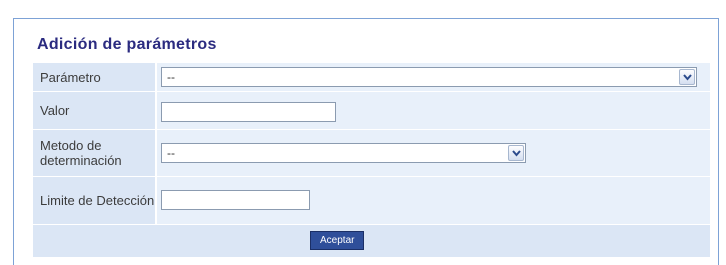 Image resolution: width=726 pixels, height=265 pixels. What do you see at coordinates (127, 44) in the screenshot?
I see `form-title: Adición de parámetros` at bounding box center [127, 44].